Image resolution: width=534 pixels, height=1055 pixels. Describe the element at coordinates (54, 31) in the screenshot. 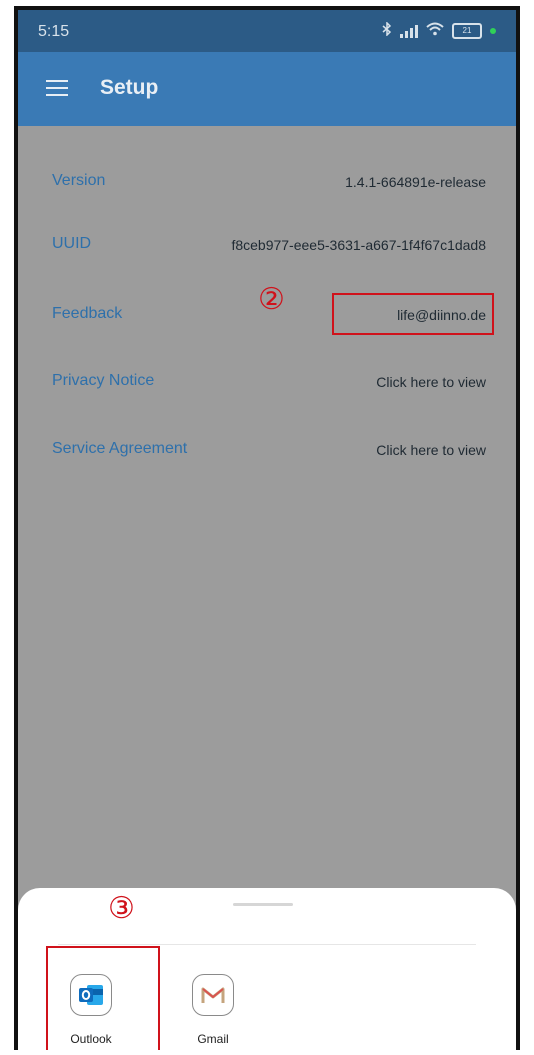

I see `status-time: 5:15` at that location.